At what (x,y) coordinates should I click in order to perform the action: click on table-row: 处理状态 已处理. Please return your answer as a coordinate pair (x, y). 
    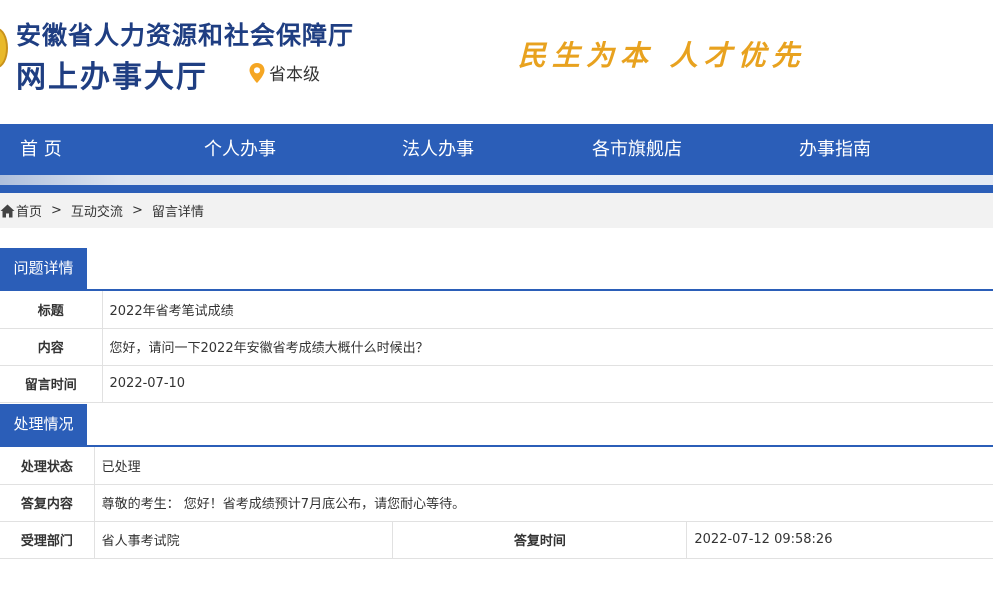
    Looking at the image, I should click on (496, 466).